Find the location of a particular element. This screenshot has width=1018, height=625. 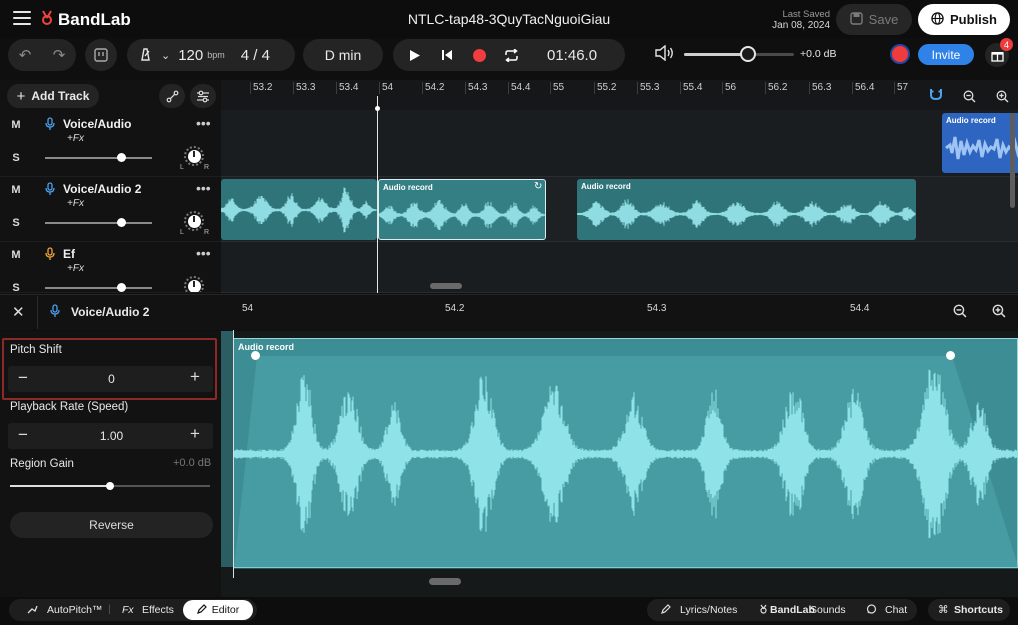

magnet-snap-icon is located at coordinates (936, 95).